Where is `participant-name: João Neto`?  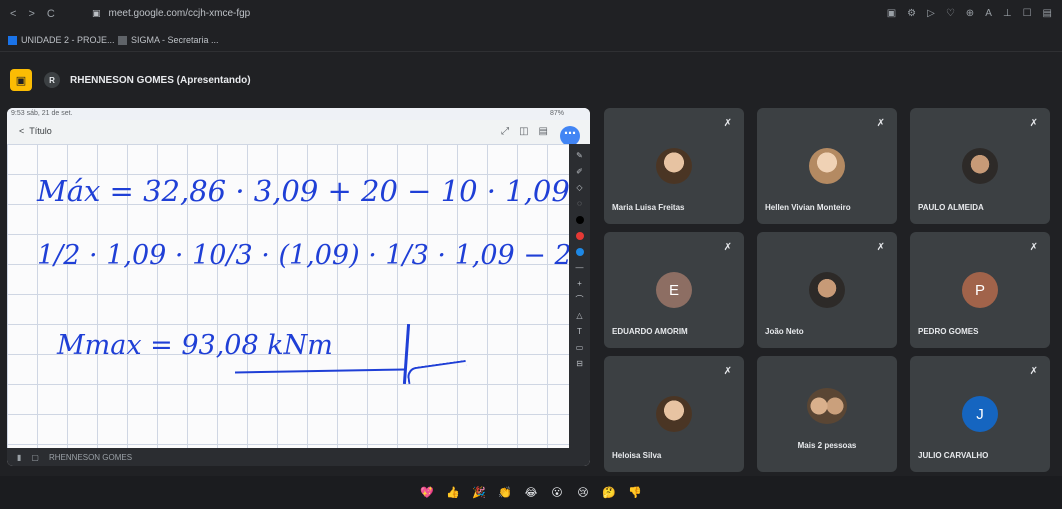 participant-name: João Neto is located at coordinates (784, 331).